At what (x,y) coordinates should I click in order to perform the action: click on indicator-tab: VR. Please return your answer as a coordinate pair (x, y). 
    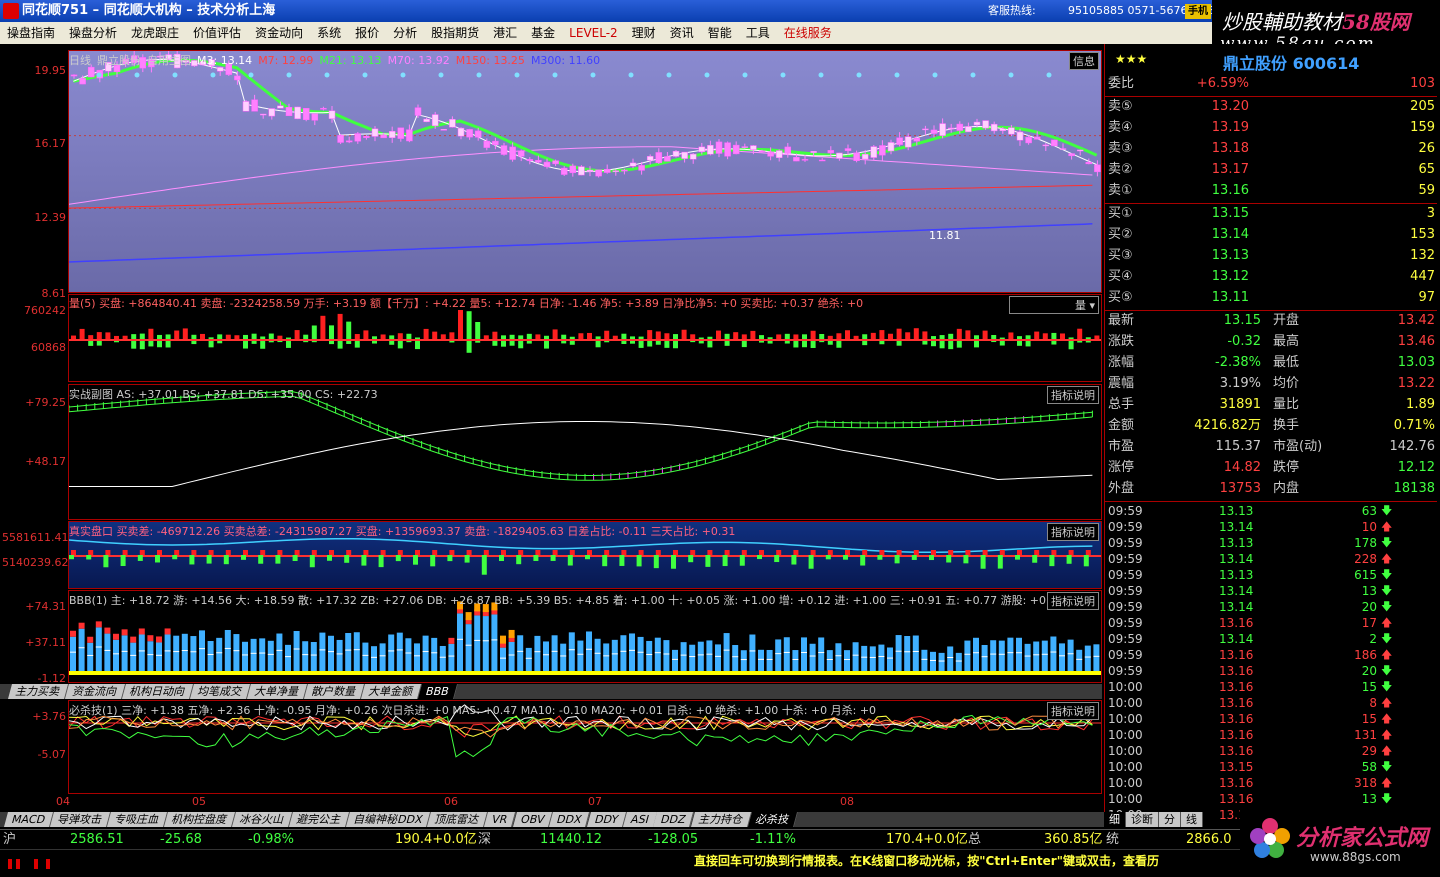
    Looking at the image, I should click on (500, 819).